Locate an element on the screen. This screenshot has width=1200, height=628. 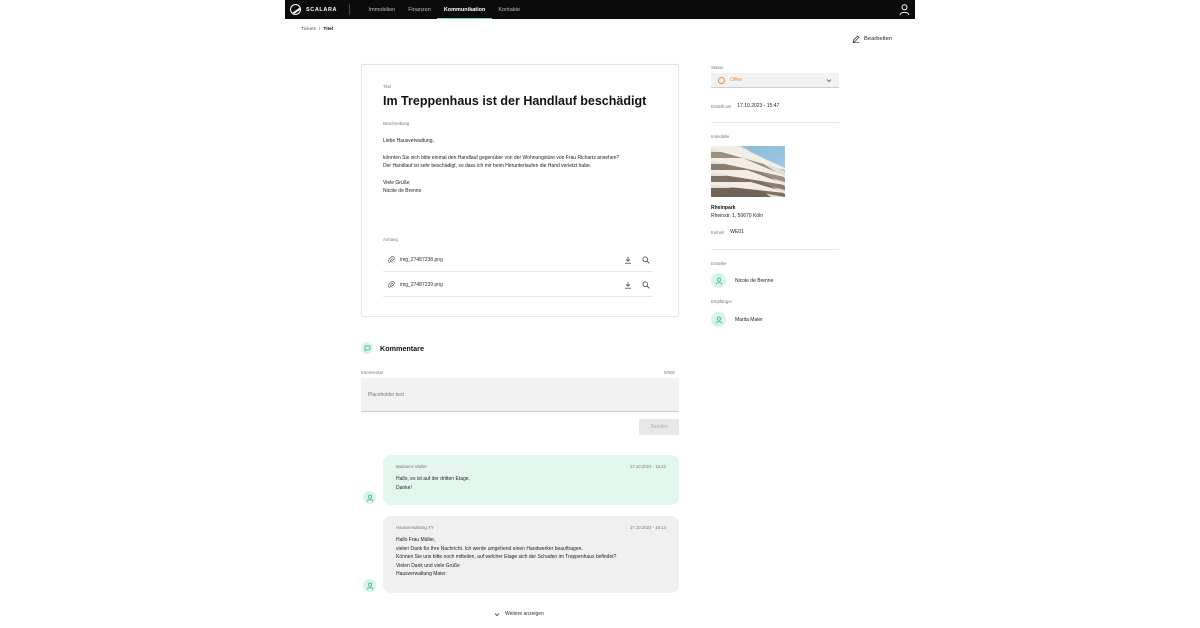
nav-divider is located at coordinates (350, 9).